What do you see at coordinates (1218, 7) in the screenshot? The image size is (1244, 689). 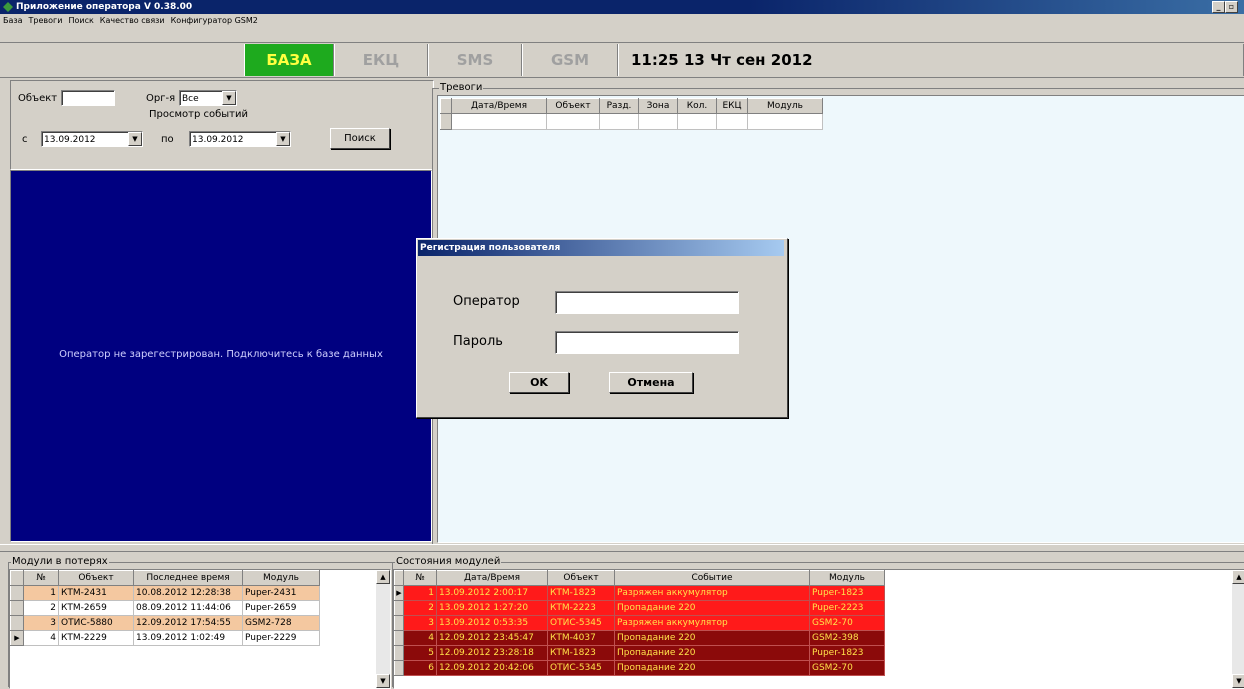 I see `minimize-button: _` at bounding box center [1218, 7].